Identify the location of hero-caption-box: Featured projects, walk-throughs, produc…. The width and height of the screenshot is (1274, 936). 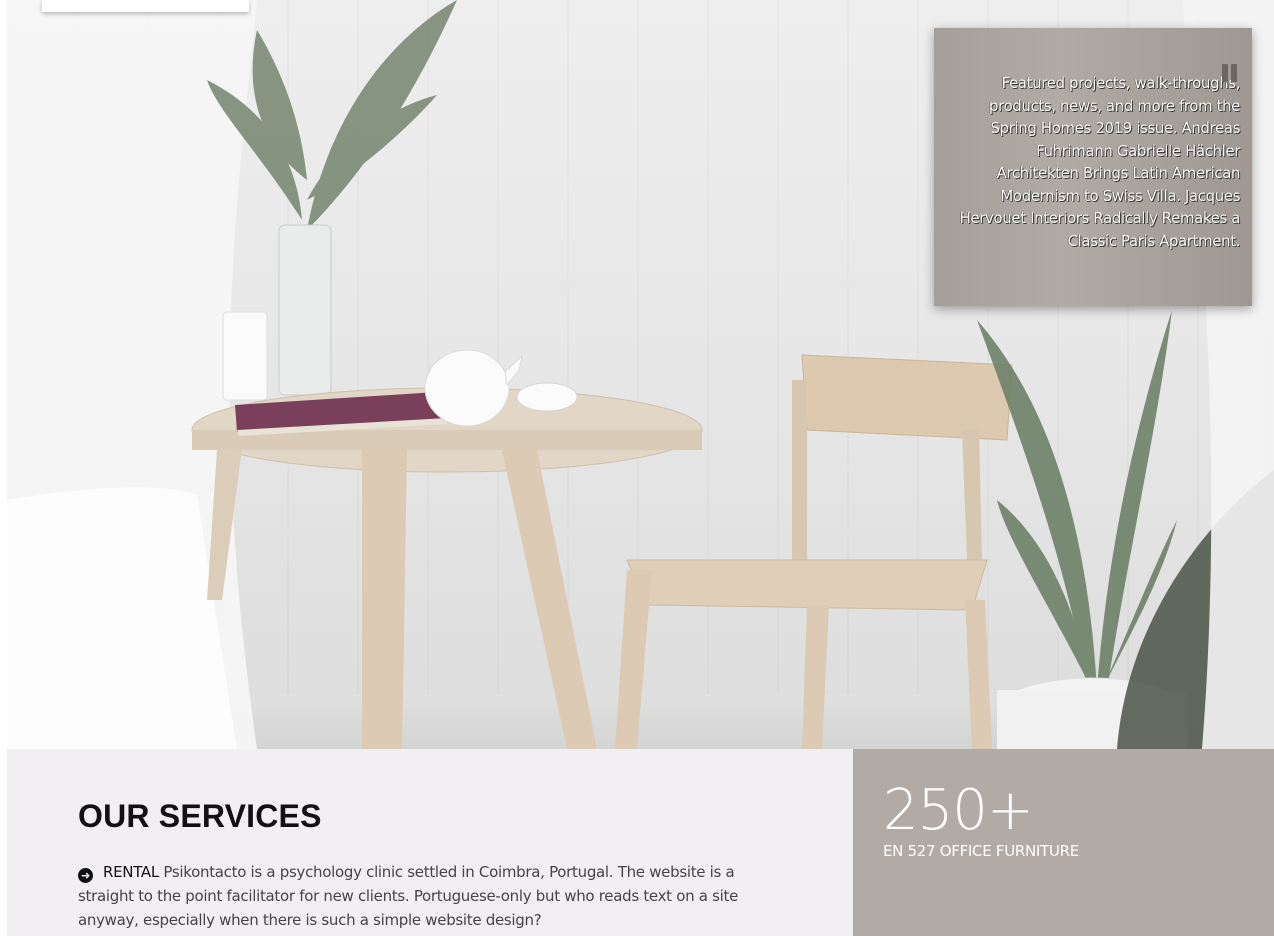
(1093, 167).